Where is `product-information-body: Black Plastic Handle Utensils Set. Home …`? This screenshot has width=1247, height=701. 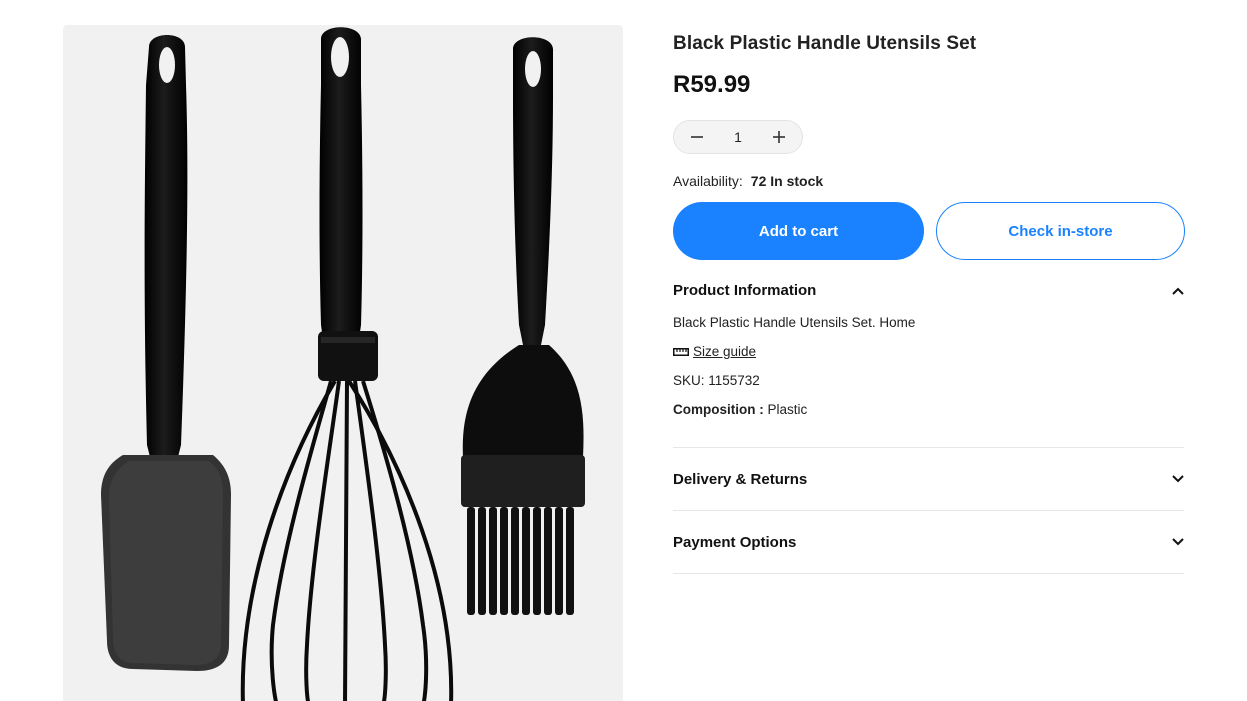 product-information-body: Black Plastic Handle Utensils Set. Home … is located at coordinates (928, 366).